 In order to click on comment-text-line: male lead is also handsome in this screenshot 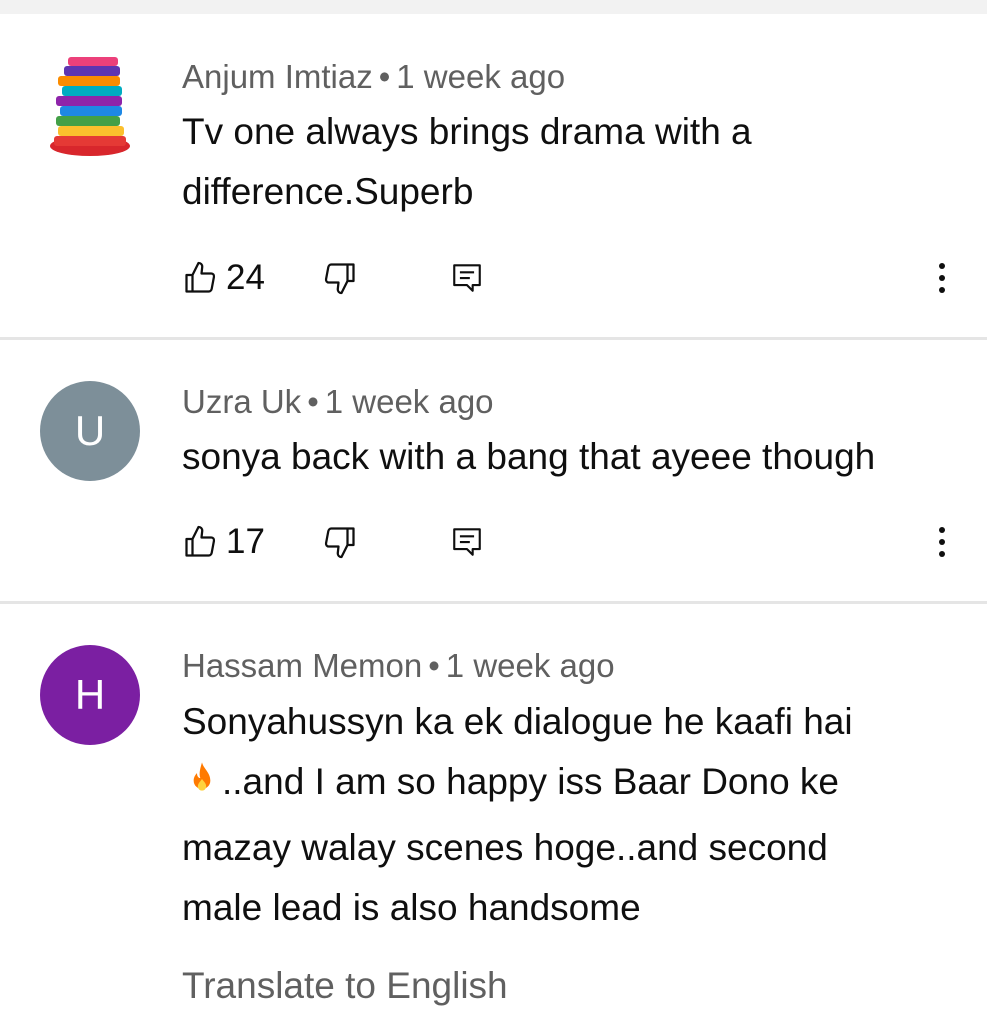, I will do `click(411, 907)`.